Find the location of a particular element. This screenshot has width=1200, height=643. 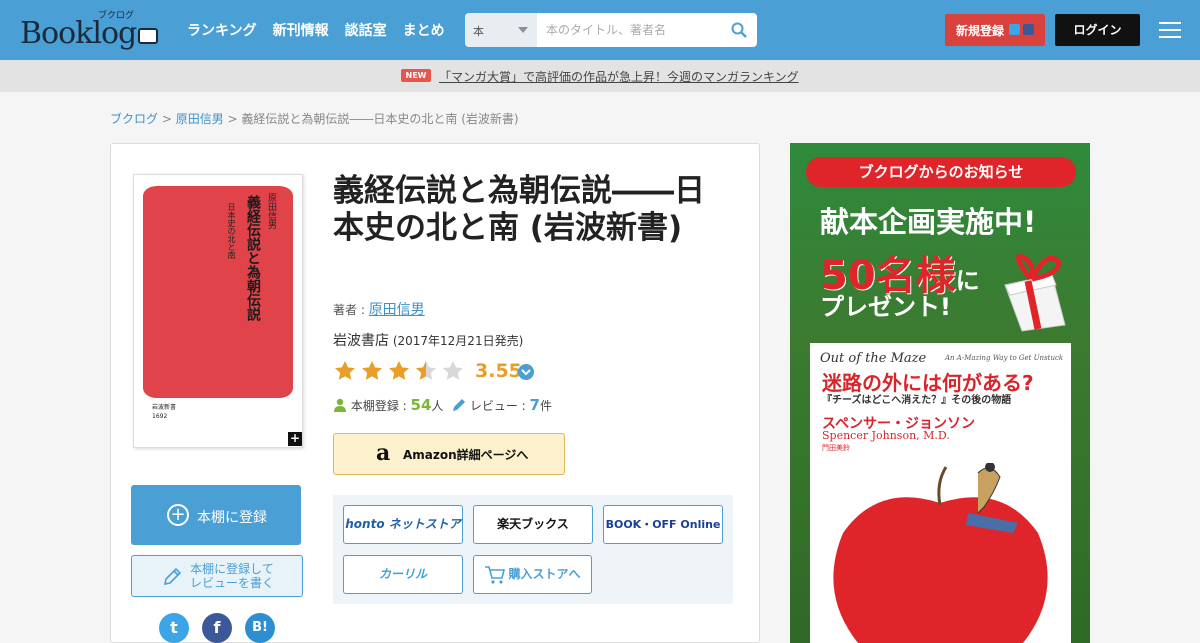

search-icon is located at coordinates (739, 30).